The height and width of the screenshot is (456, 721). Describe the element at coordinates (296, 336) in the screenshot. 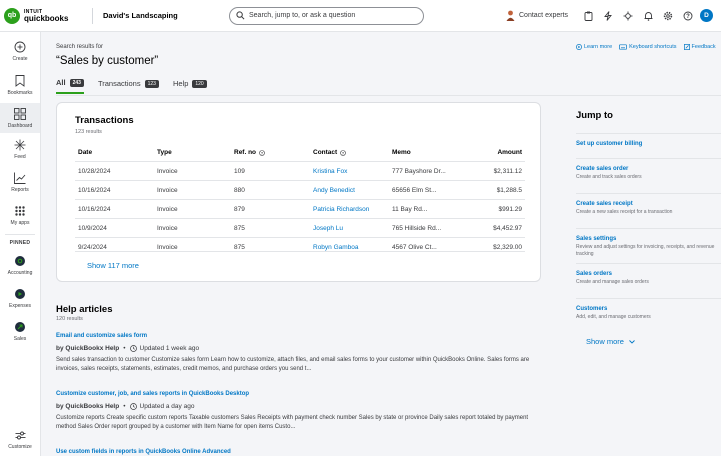

I see `article-title-link: Email and customize sales form` at that location.